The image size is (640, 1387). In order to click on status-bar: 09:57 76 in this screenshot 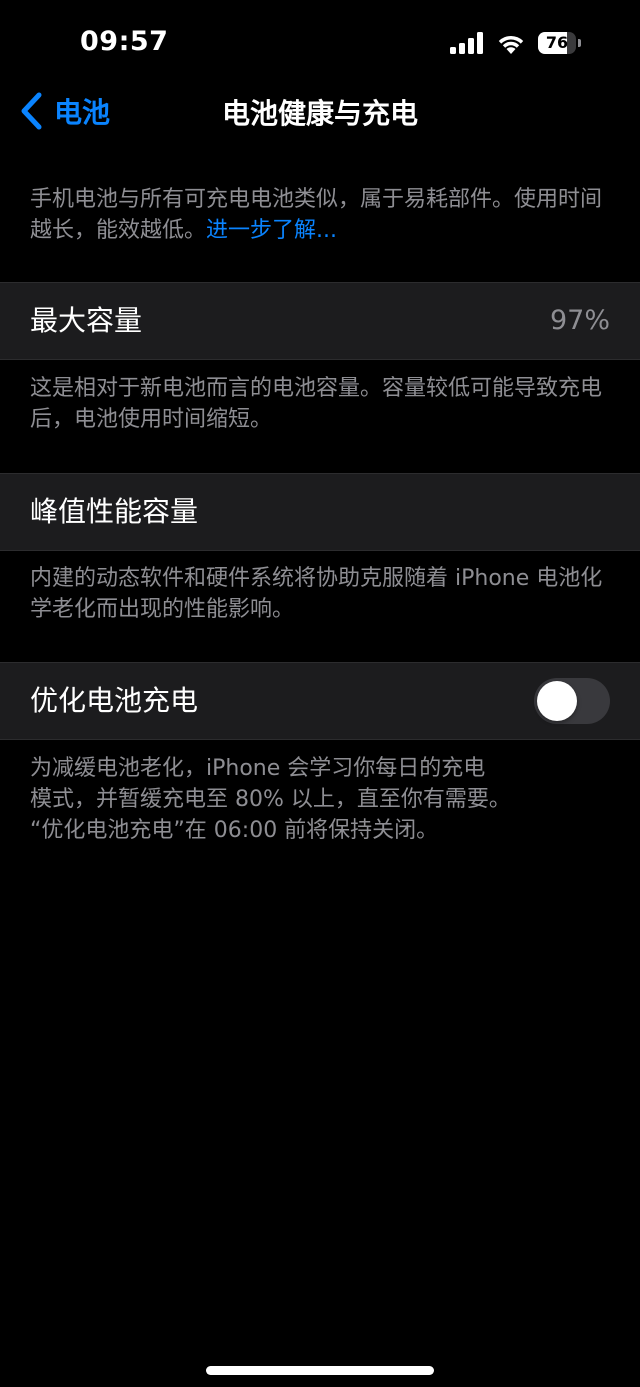, I will do `click(320, 43)`.